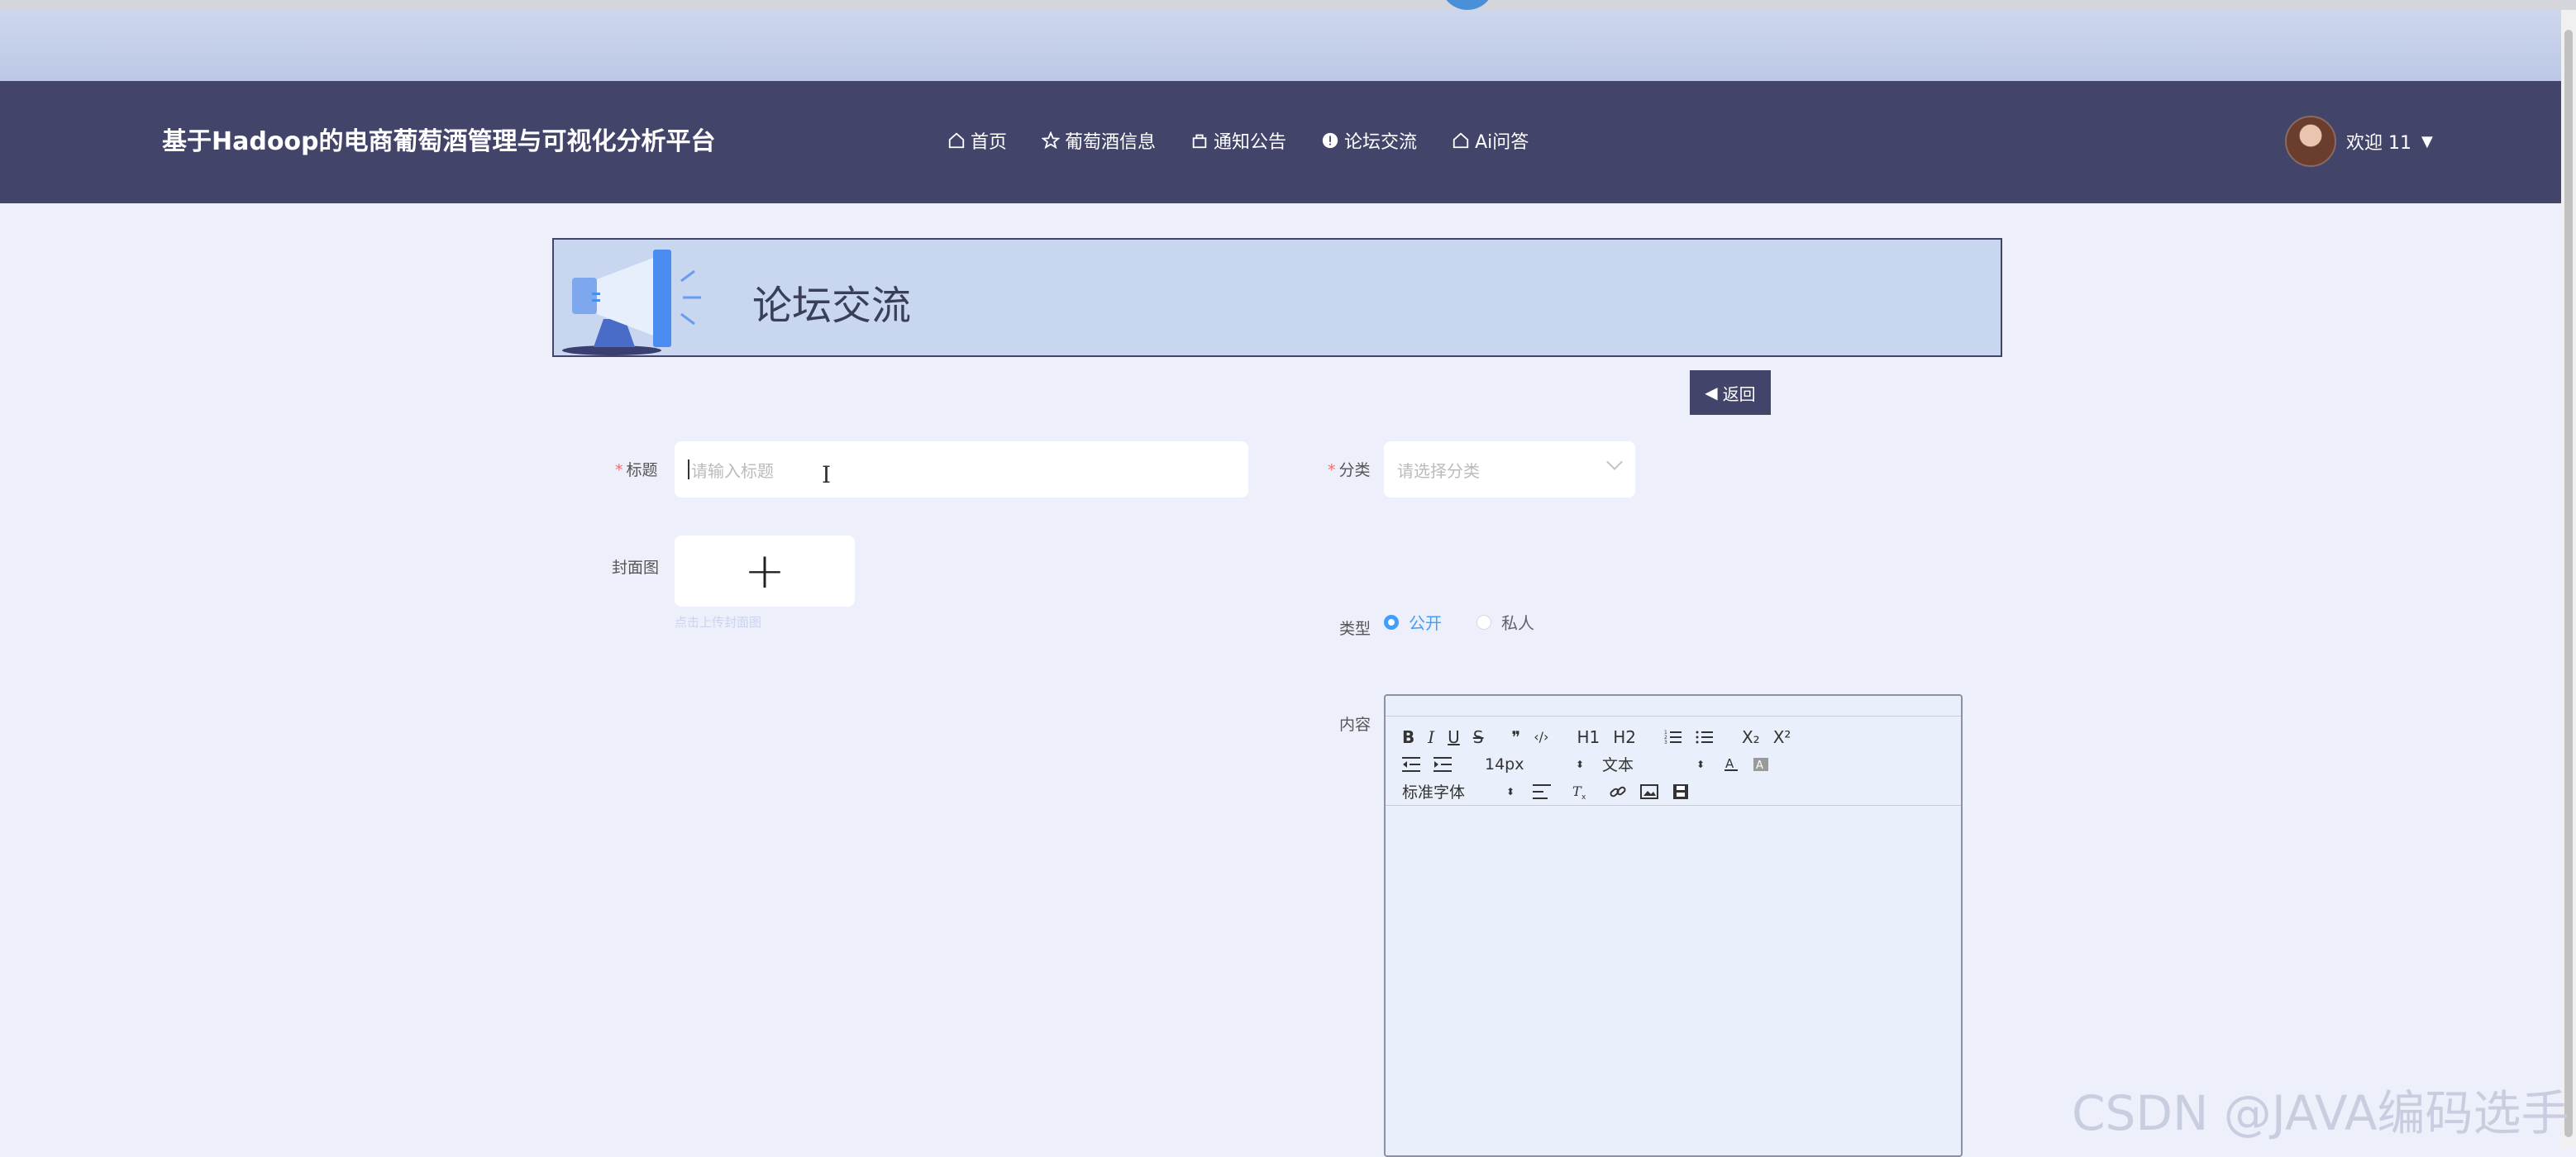 This screenshot has width=2576, height=1157. I want to click on superscript-button: X², so click(1782, 737).